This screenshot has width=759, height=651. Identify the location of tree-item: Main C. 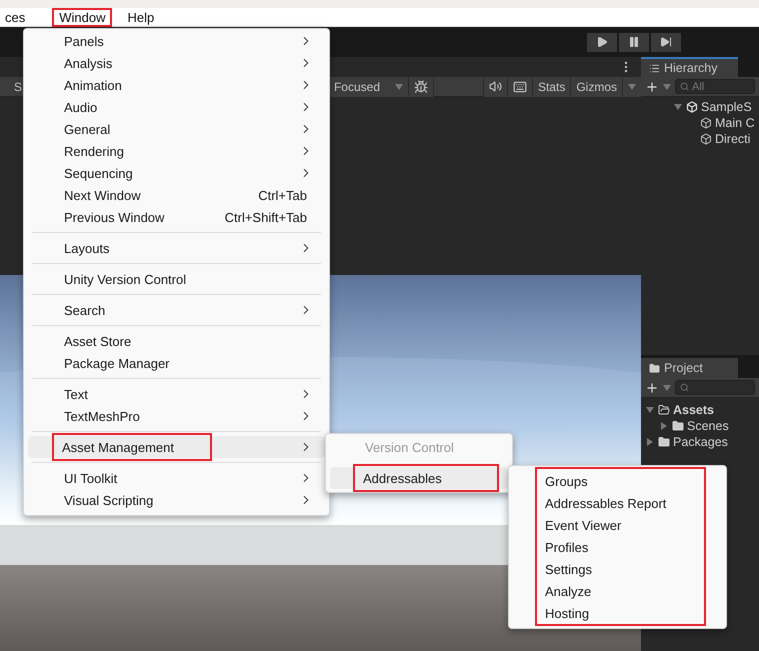
(700, 123).